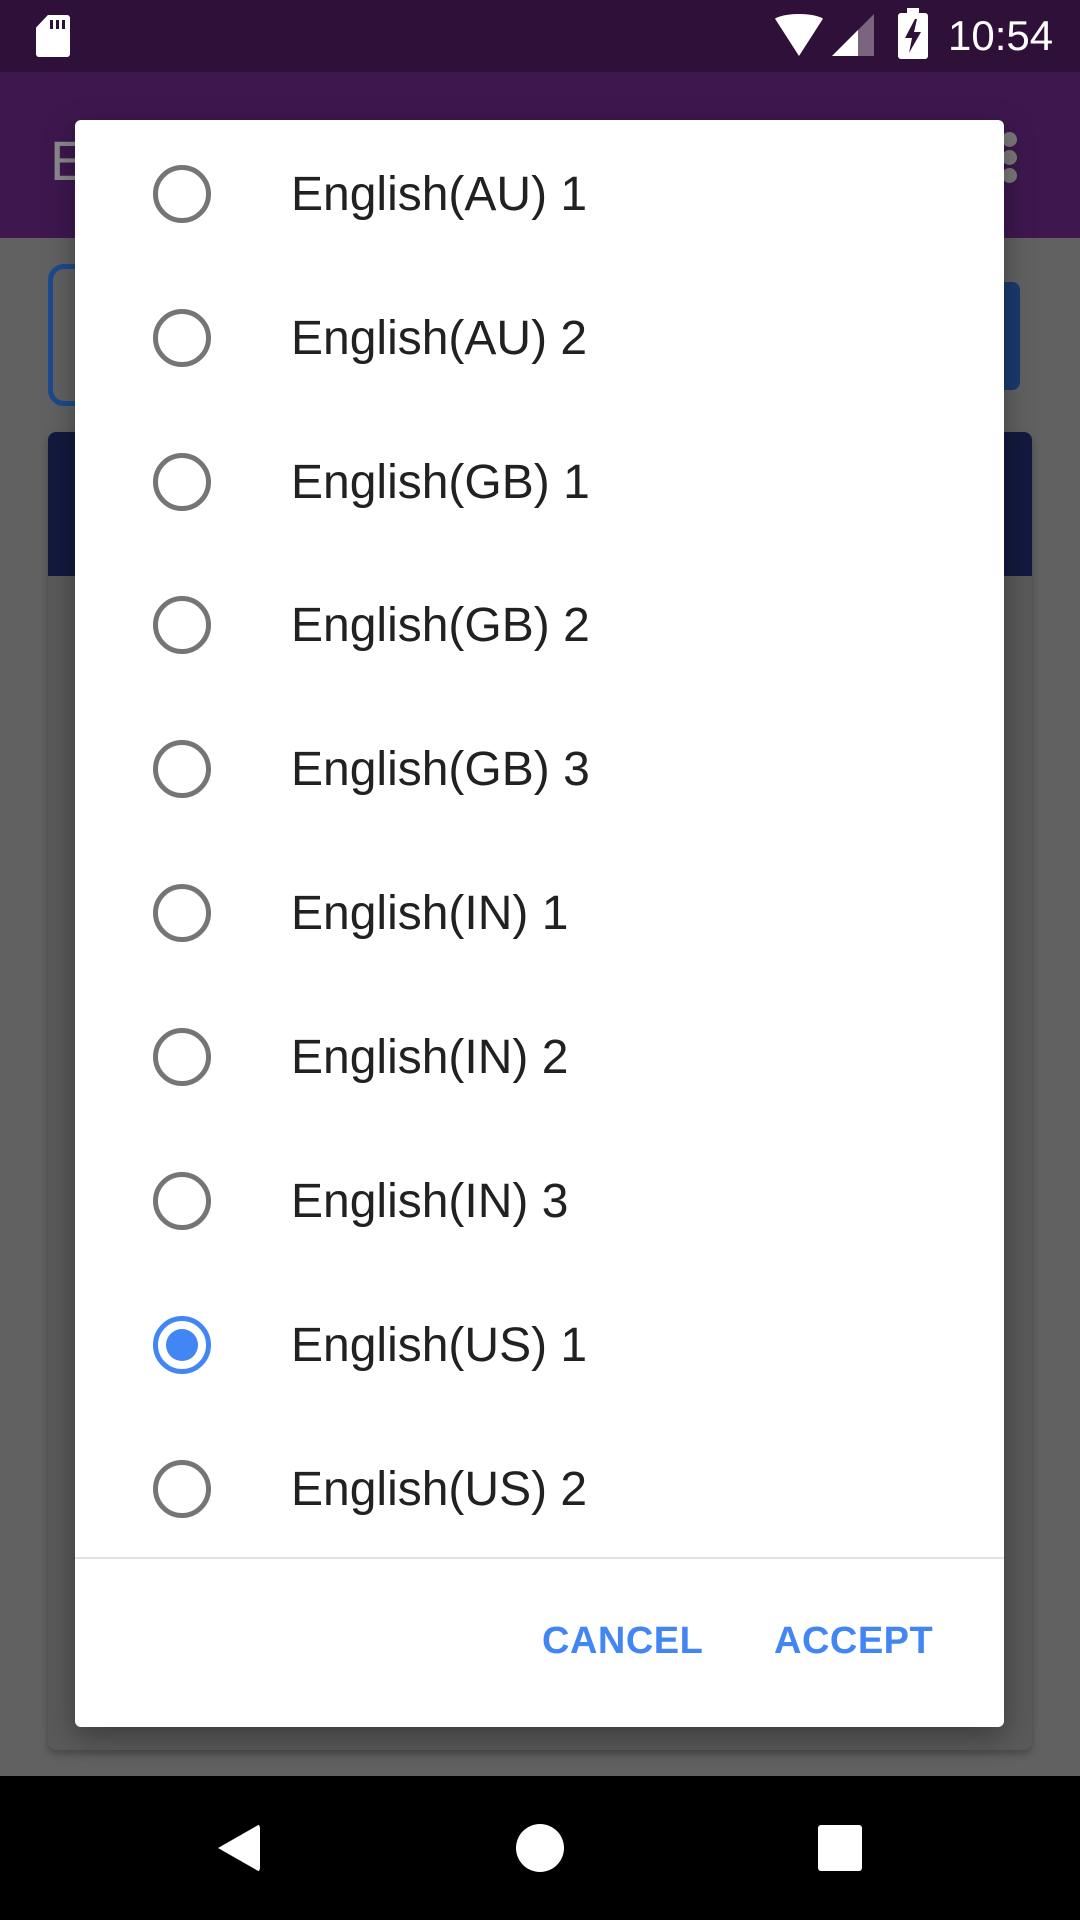 The image size is (1080, 1920). I want to click on wifi-icon, so click(799, 35).